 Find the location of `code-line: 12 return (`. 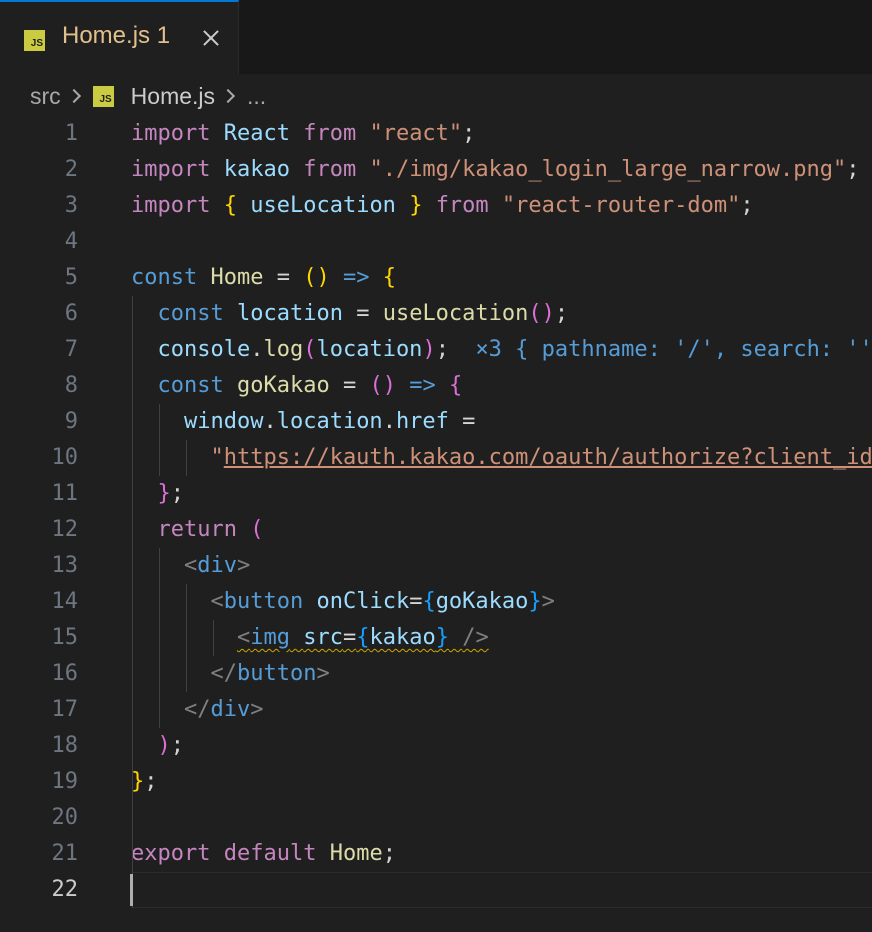

code-line: 12 return ( is located at coordinates (436, 530).